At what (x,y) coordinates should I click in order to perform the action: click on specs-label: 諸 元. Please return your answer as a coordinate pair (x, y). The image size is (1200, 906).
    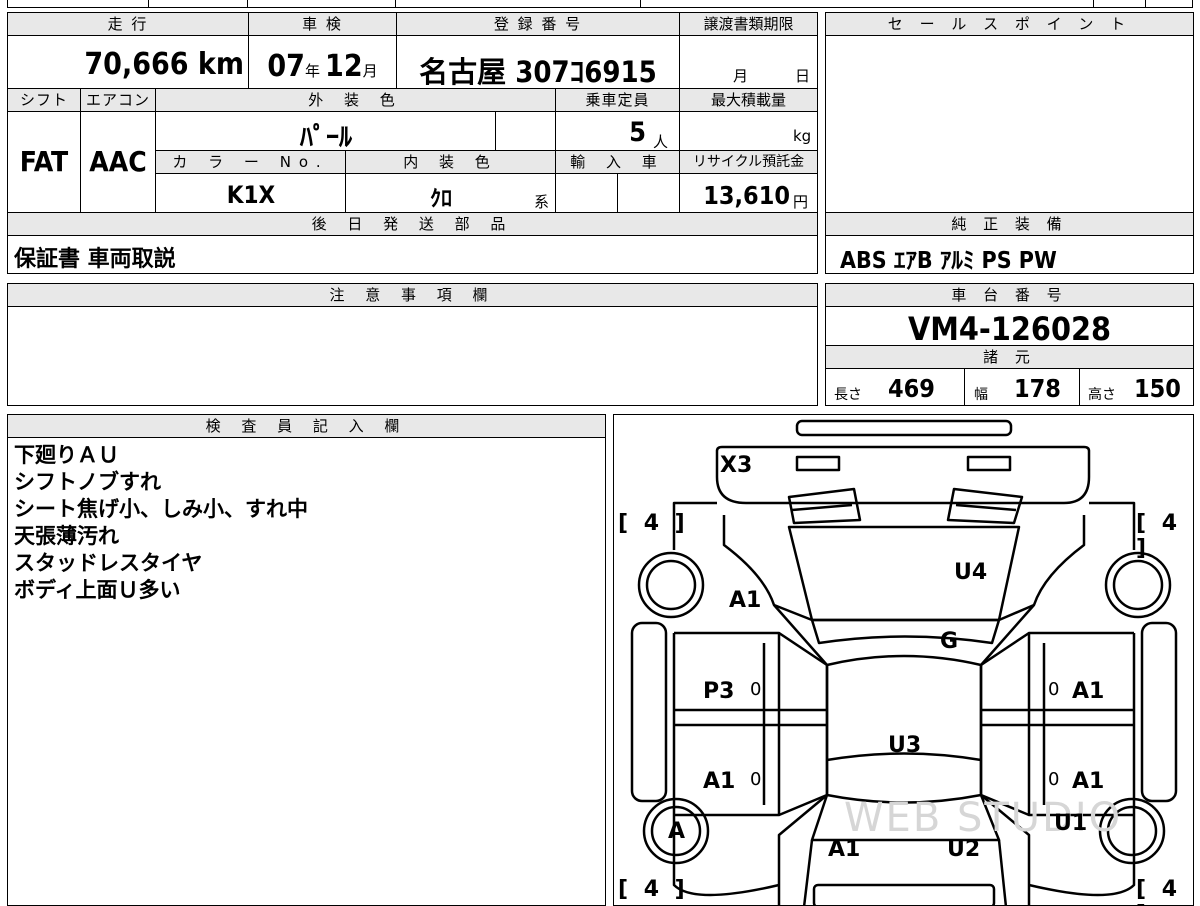
    Looking at the image, I should click on (1009, 357).